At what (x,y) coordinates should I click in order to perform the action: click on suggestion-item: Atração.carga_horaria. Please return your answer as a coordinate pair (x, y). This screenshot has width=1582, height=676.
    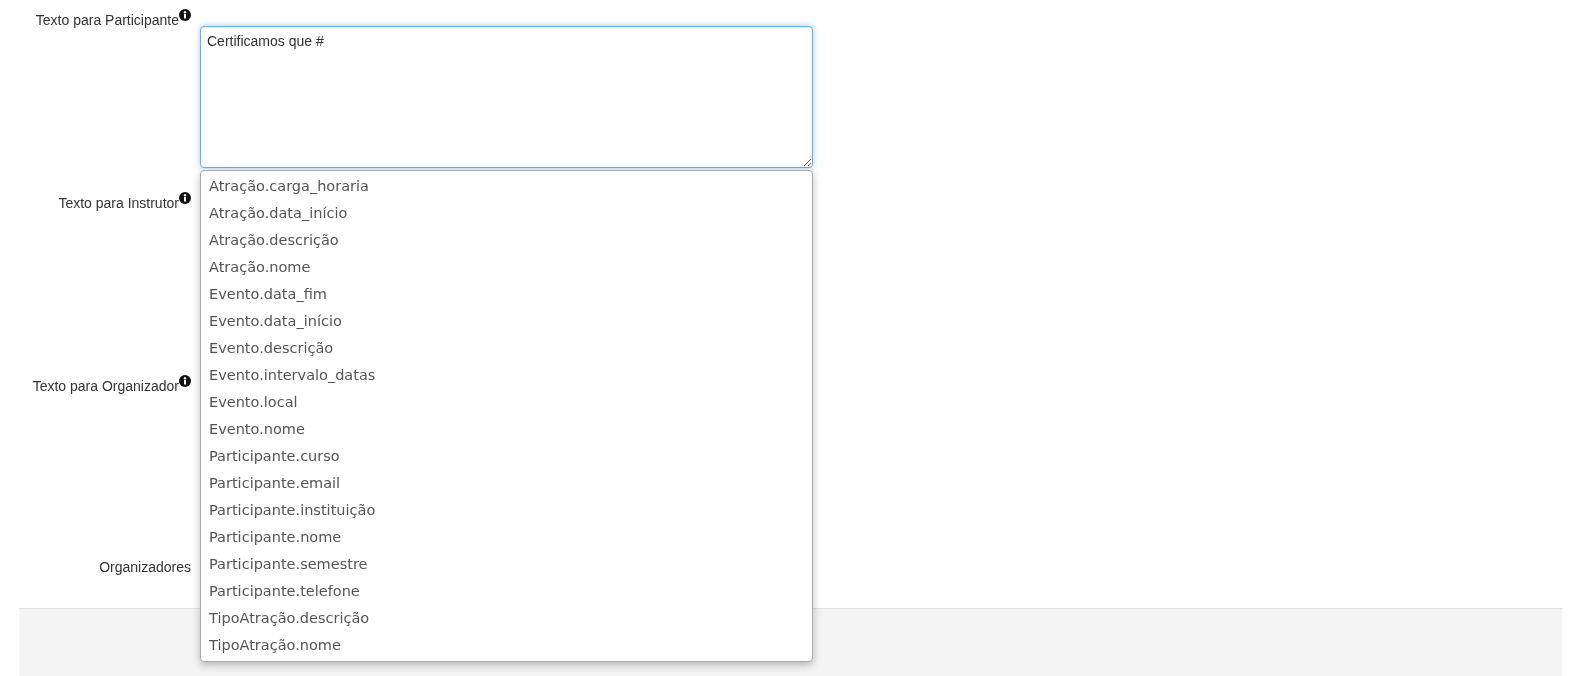
    Looking at the image, I should click on (506, 186).